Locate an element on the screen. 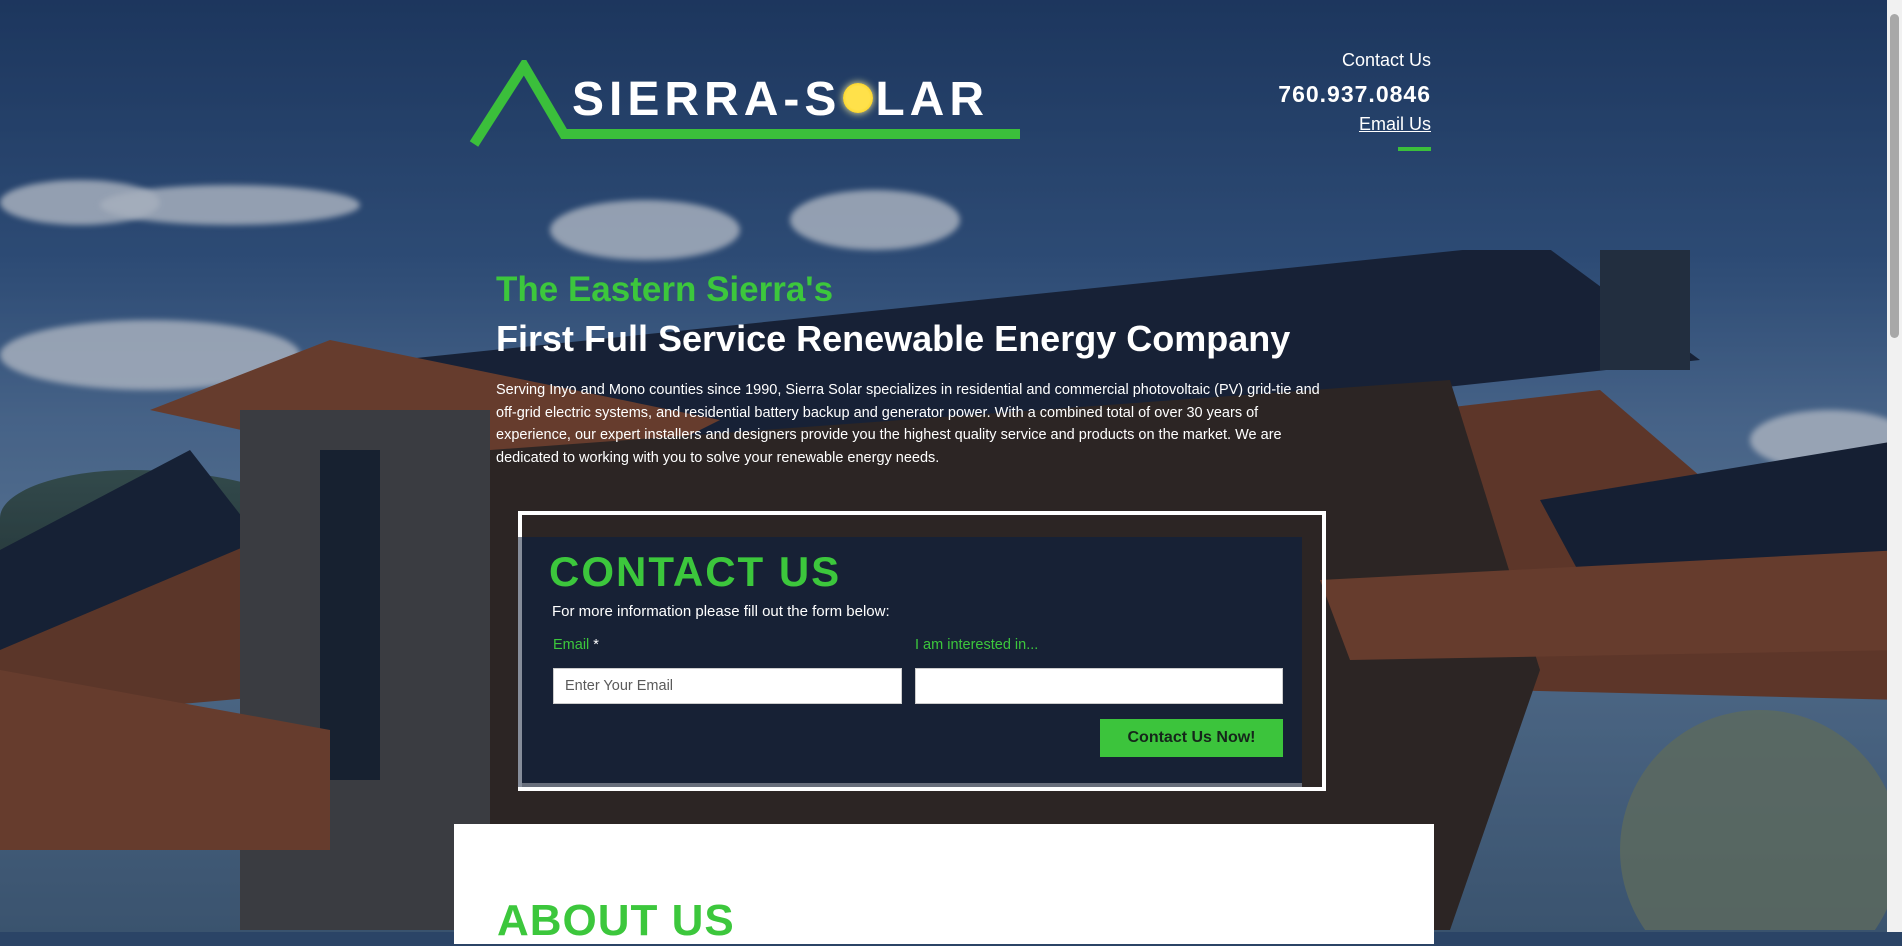 The image size is (1902, 946). email-label: Email * is located at coordinates (576, 645).